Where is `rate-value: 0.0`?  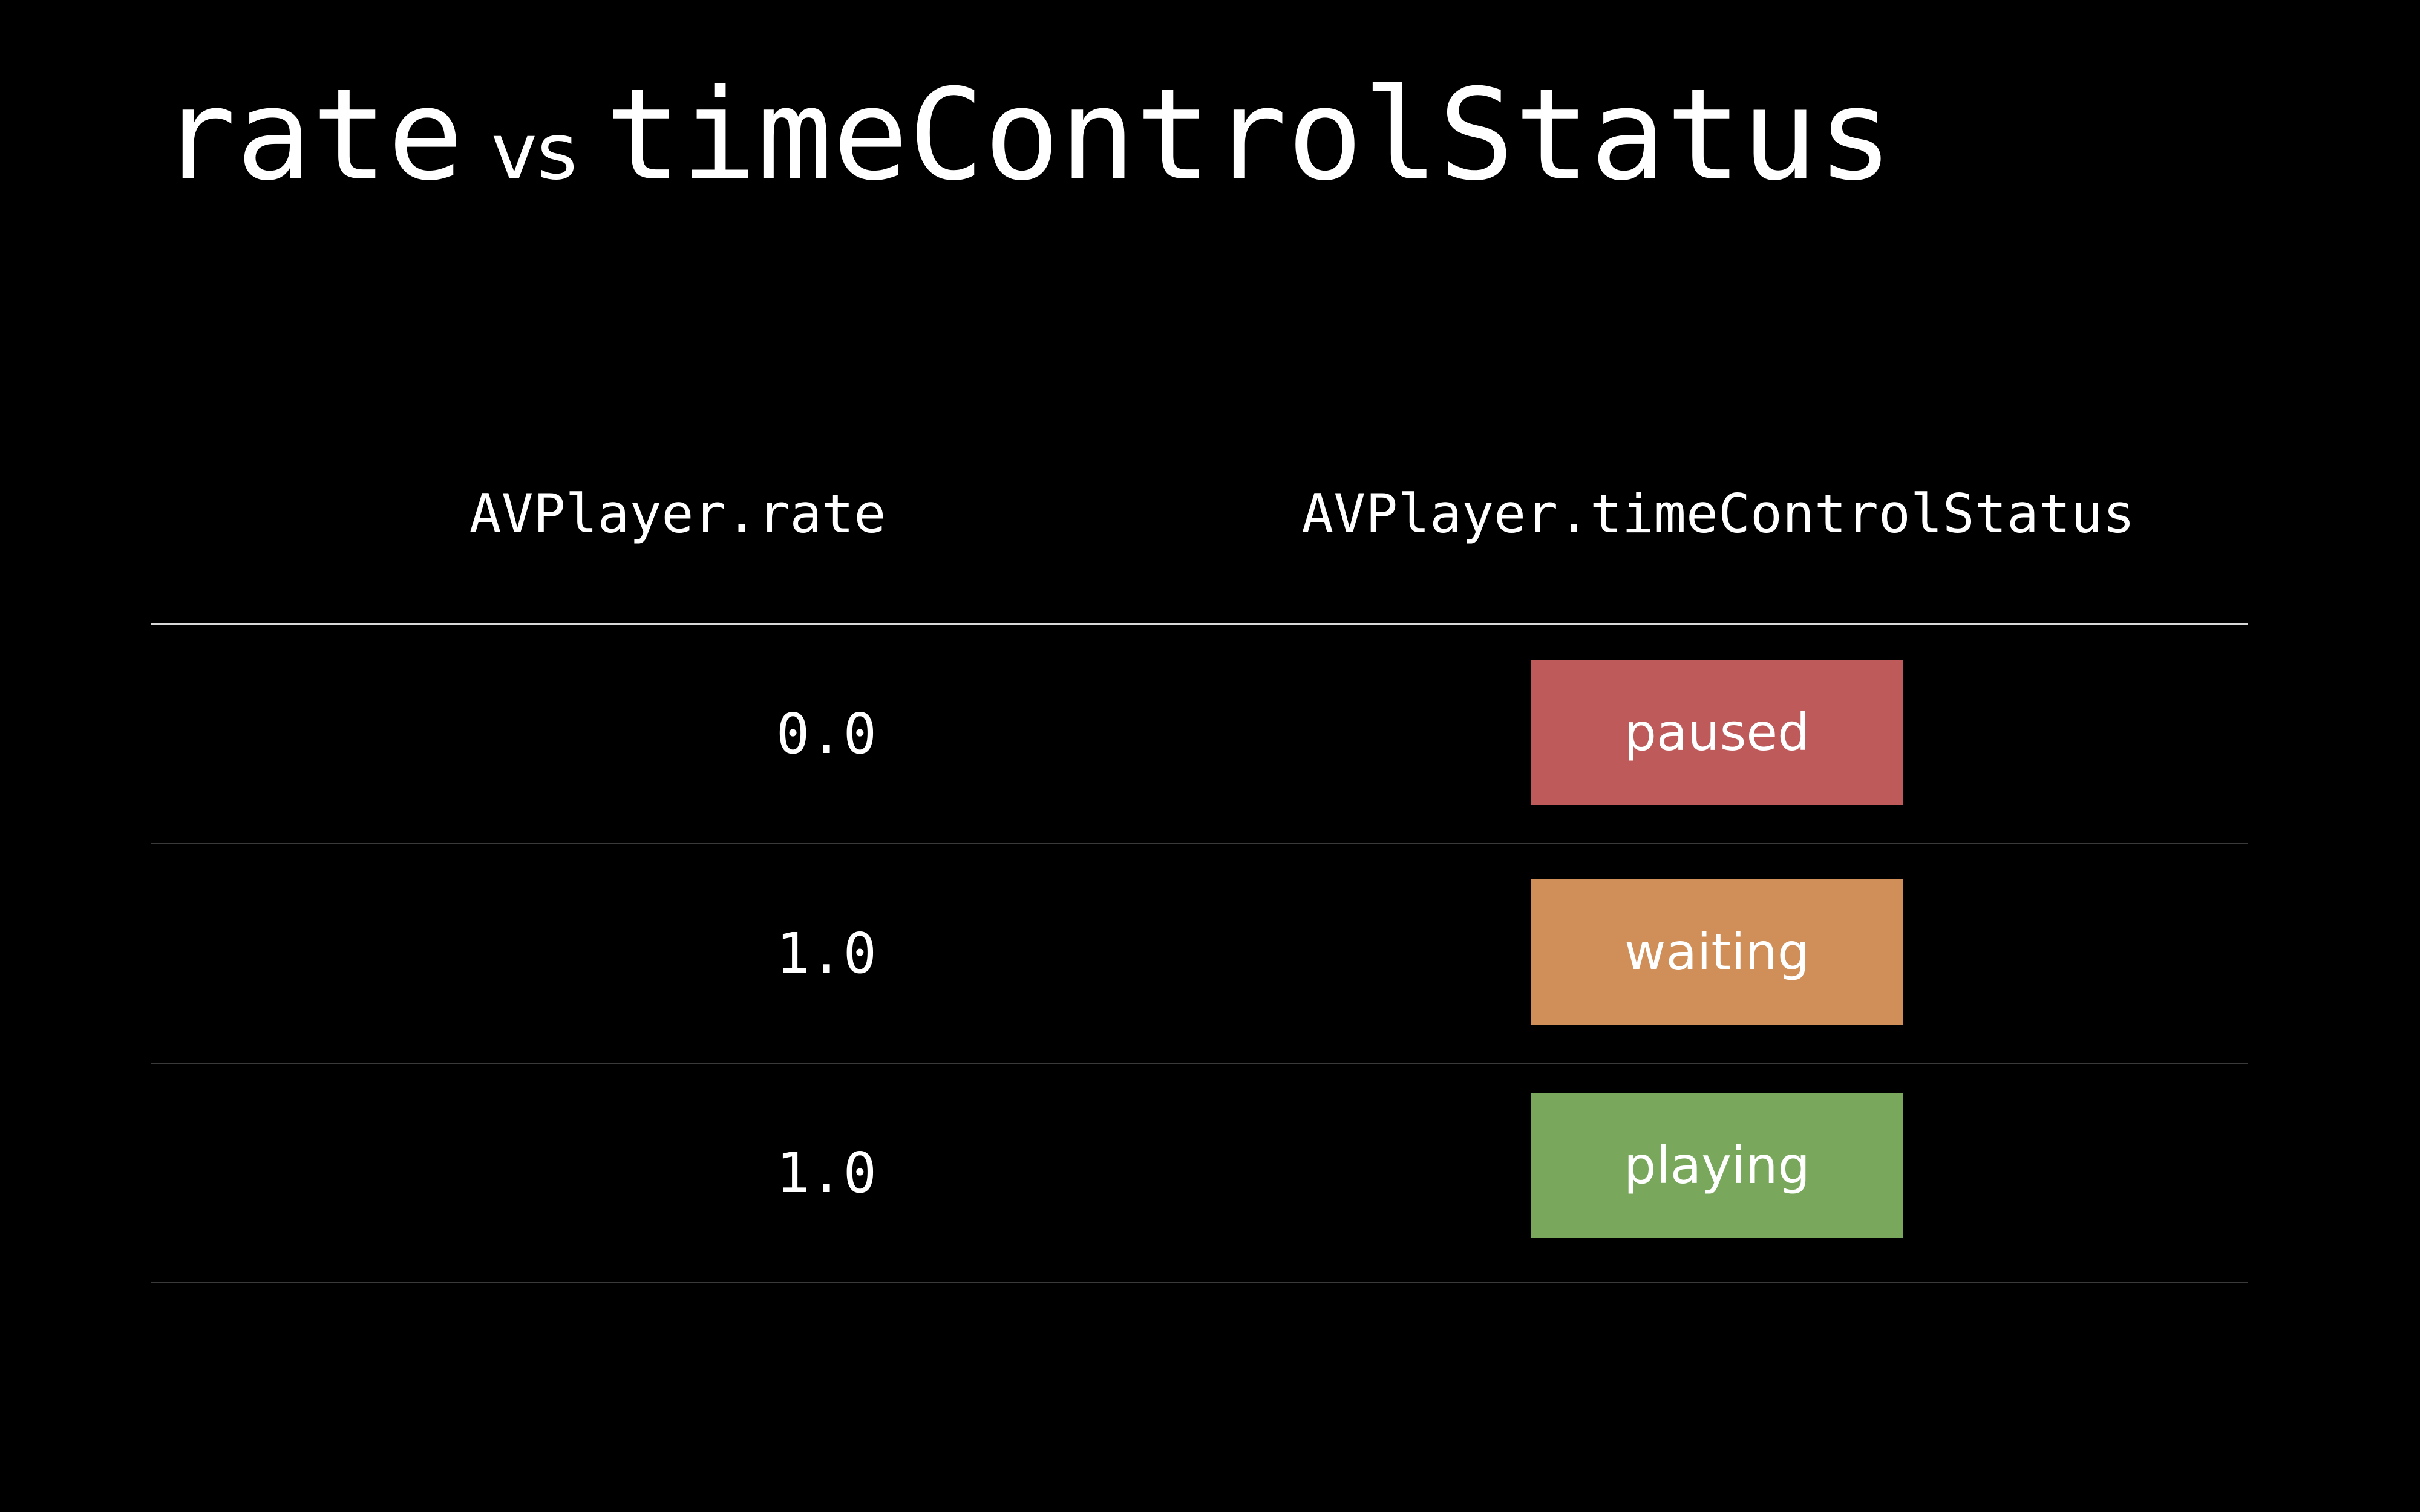 rate-value: 0.0 is located at coordinates (826, 734).